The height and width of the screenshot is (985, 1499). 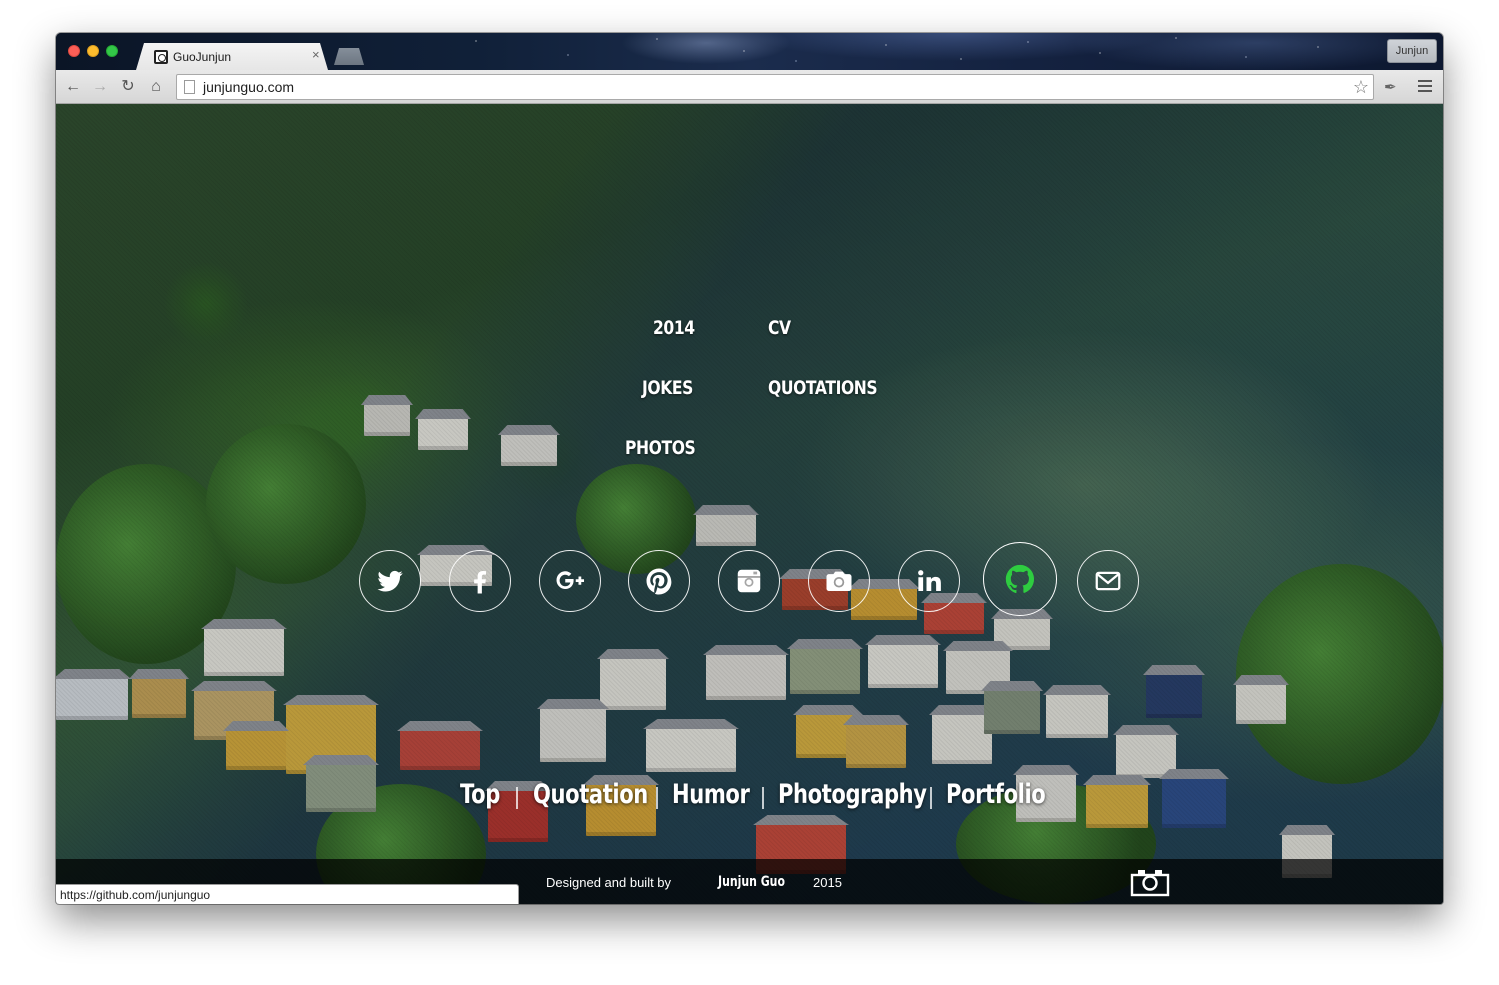 What do you see at coordinates (161, 56) in the screenshot?
I see `favicon-camera-icon` at bounding box center [161, 56].